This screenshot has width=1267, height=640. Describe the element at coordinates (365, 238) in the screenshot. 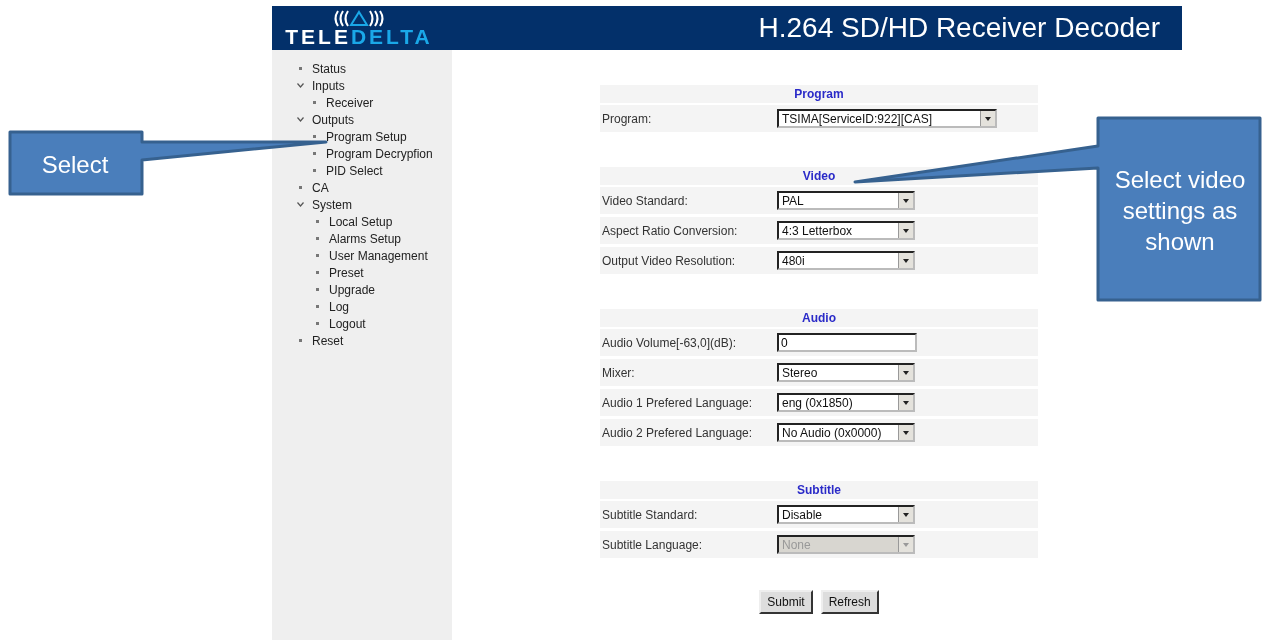

I see `nav-link: Alarms Setup` at that location.